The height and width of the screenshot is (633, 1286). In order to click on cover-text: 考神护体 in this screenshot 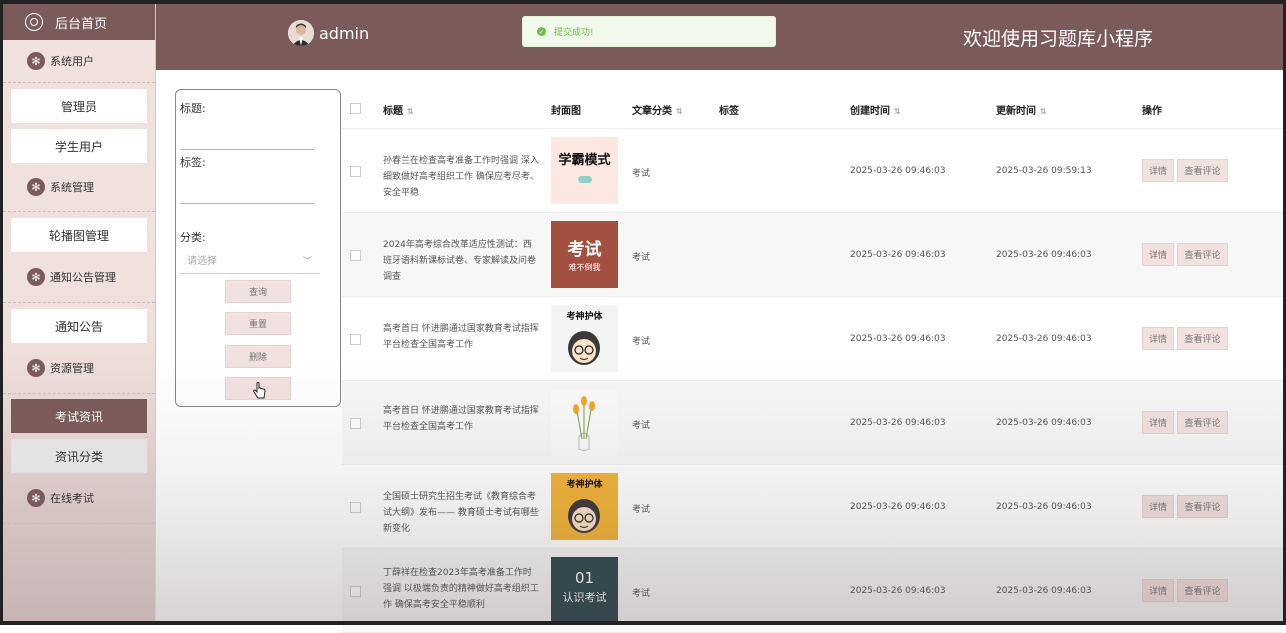, I will do `click(584, 485)`.